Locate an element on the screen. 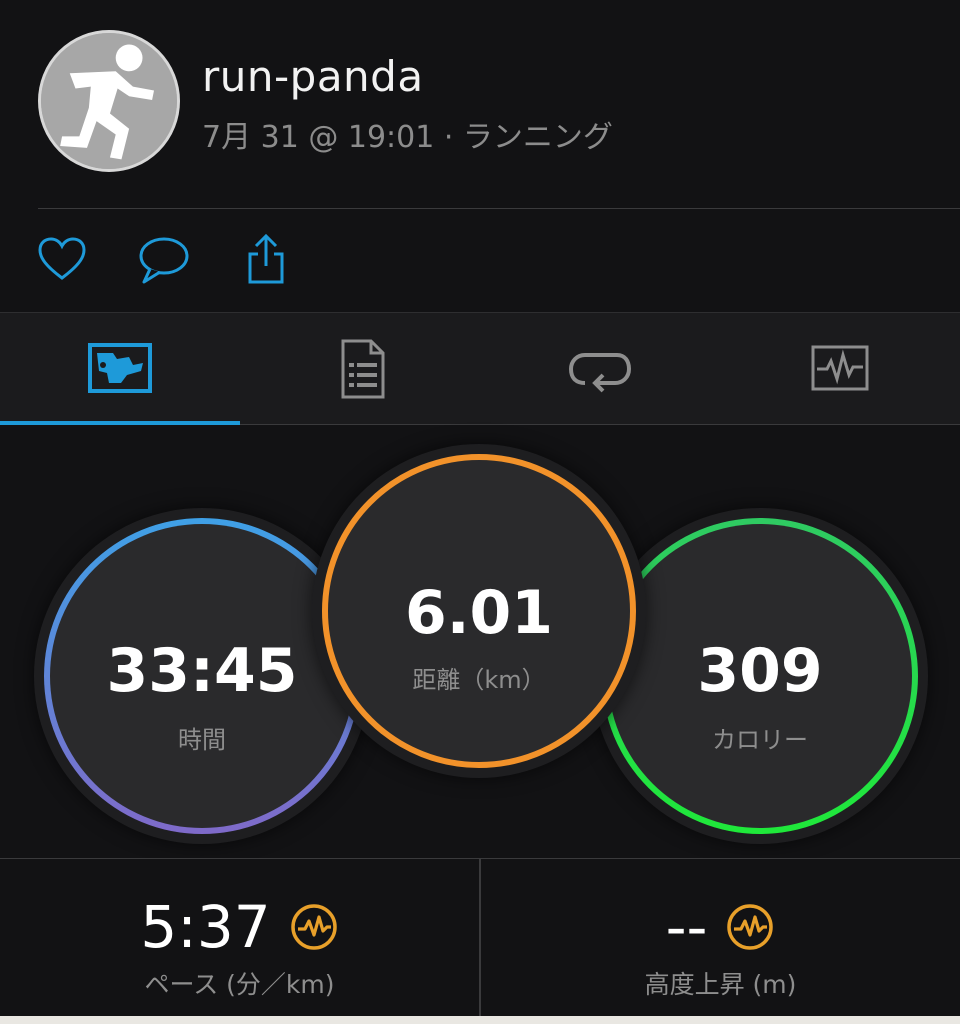 The height and width of the screenshot is (1024, 960). tab-laps is located at coordinates (600, 369).